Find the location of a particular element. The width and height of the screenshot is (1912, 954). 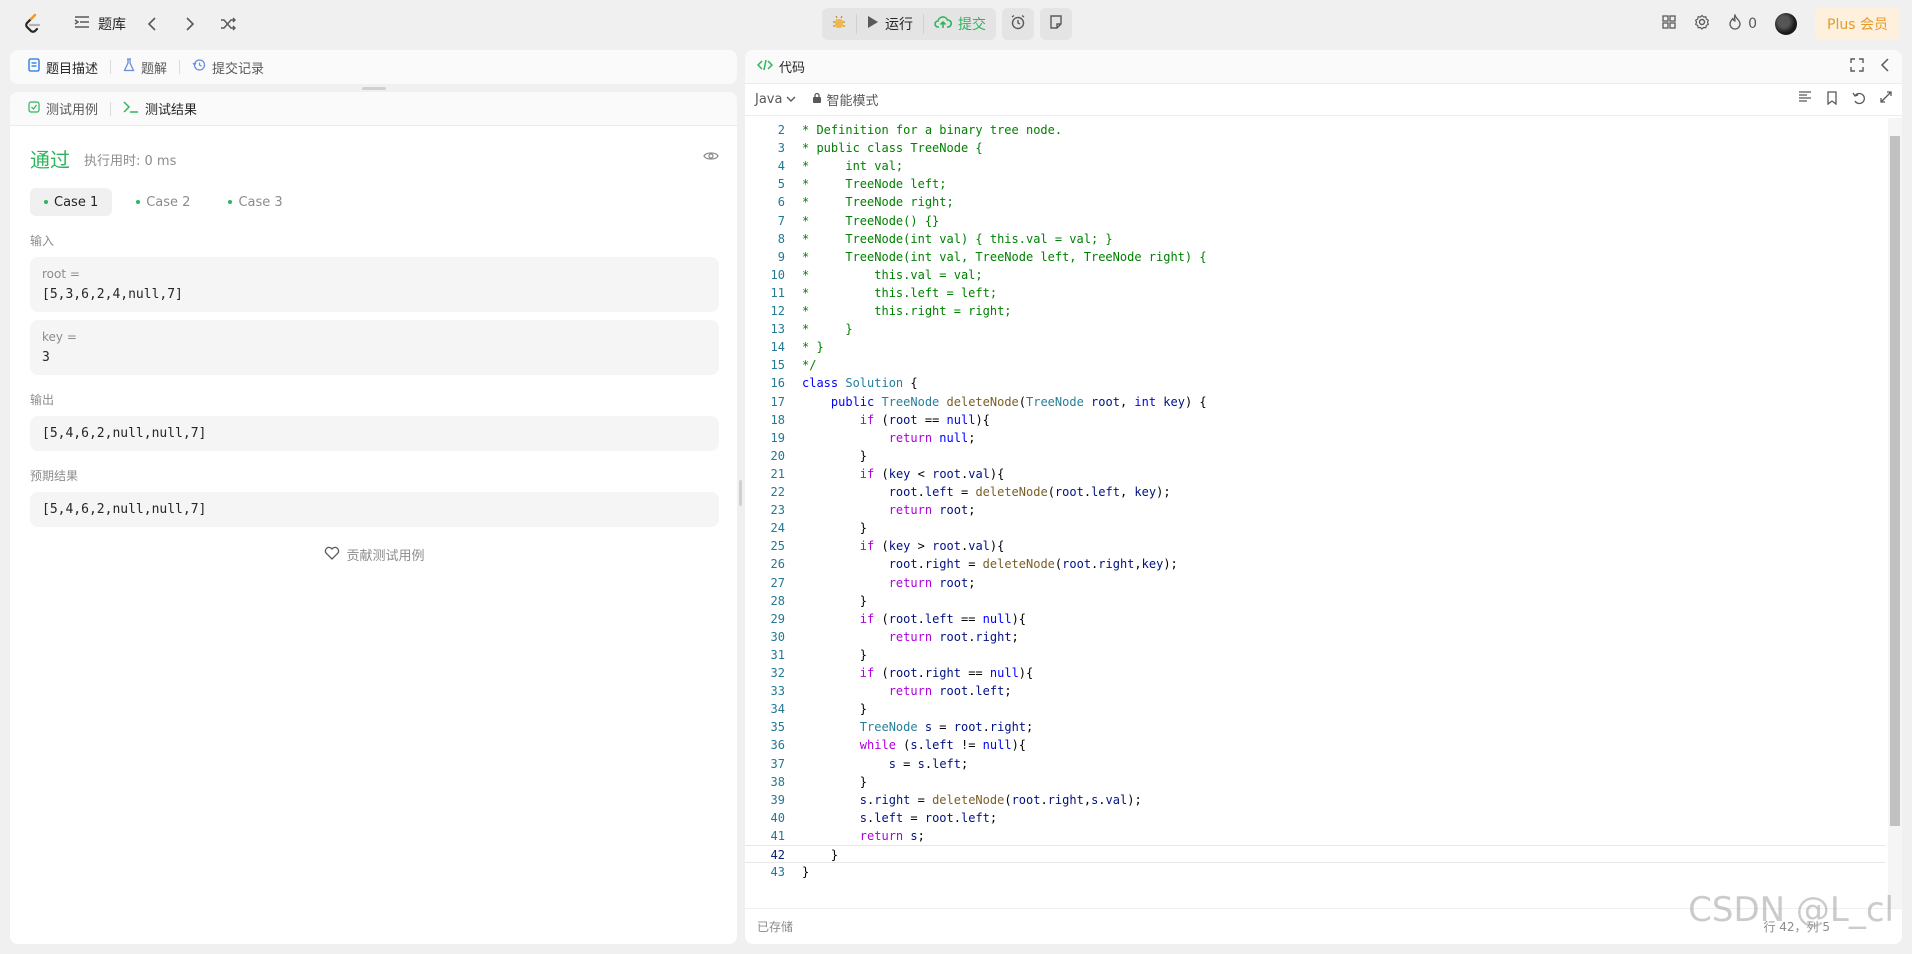

code-line: 11 * this.left = left; is located at coordinates (1315, 293).